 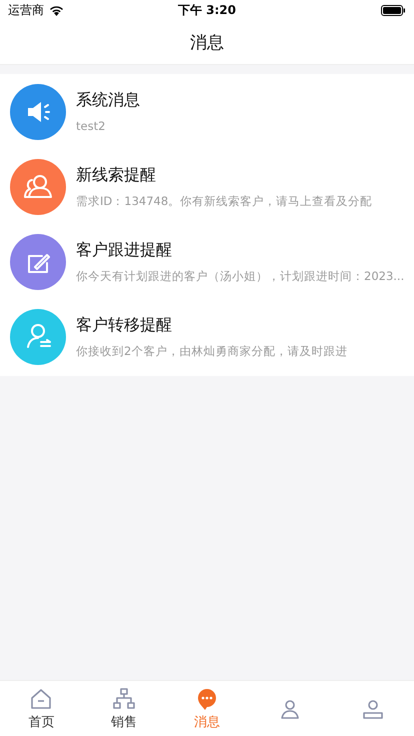 What do you see at coordinates (212, 325) in the screenshot?
I see `message-title: 客户转移提醒` at bounding box center [212, 325].